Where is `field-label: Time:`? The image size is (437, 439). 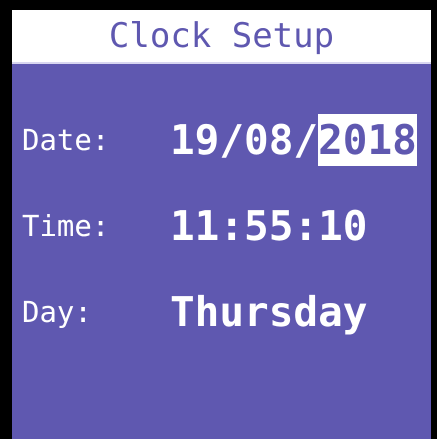 field-label: Time: is located at coordinates (66, 226).